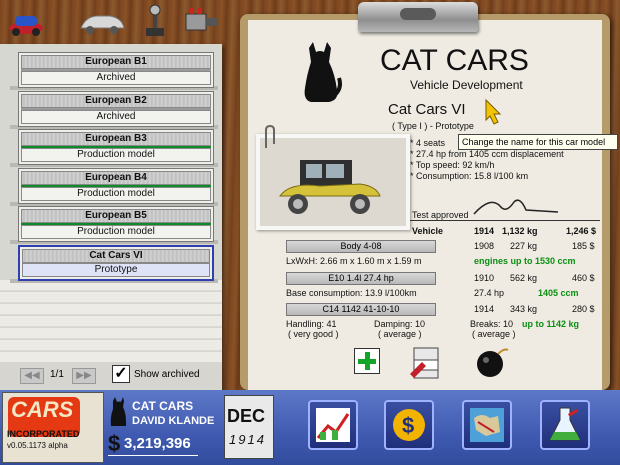  What do you see at coordinates (538, 142) in the screenshot?
I see `rename-tooltip: Change the name for this car model` at bounding box center [538, 142].